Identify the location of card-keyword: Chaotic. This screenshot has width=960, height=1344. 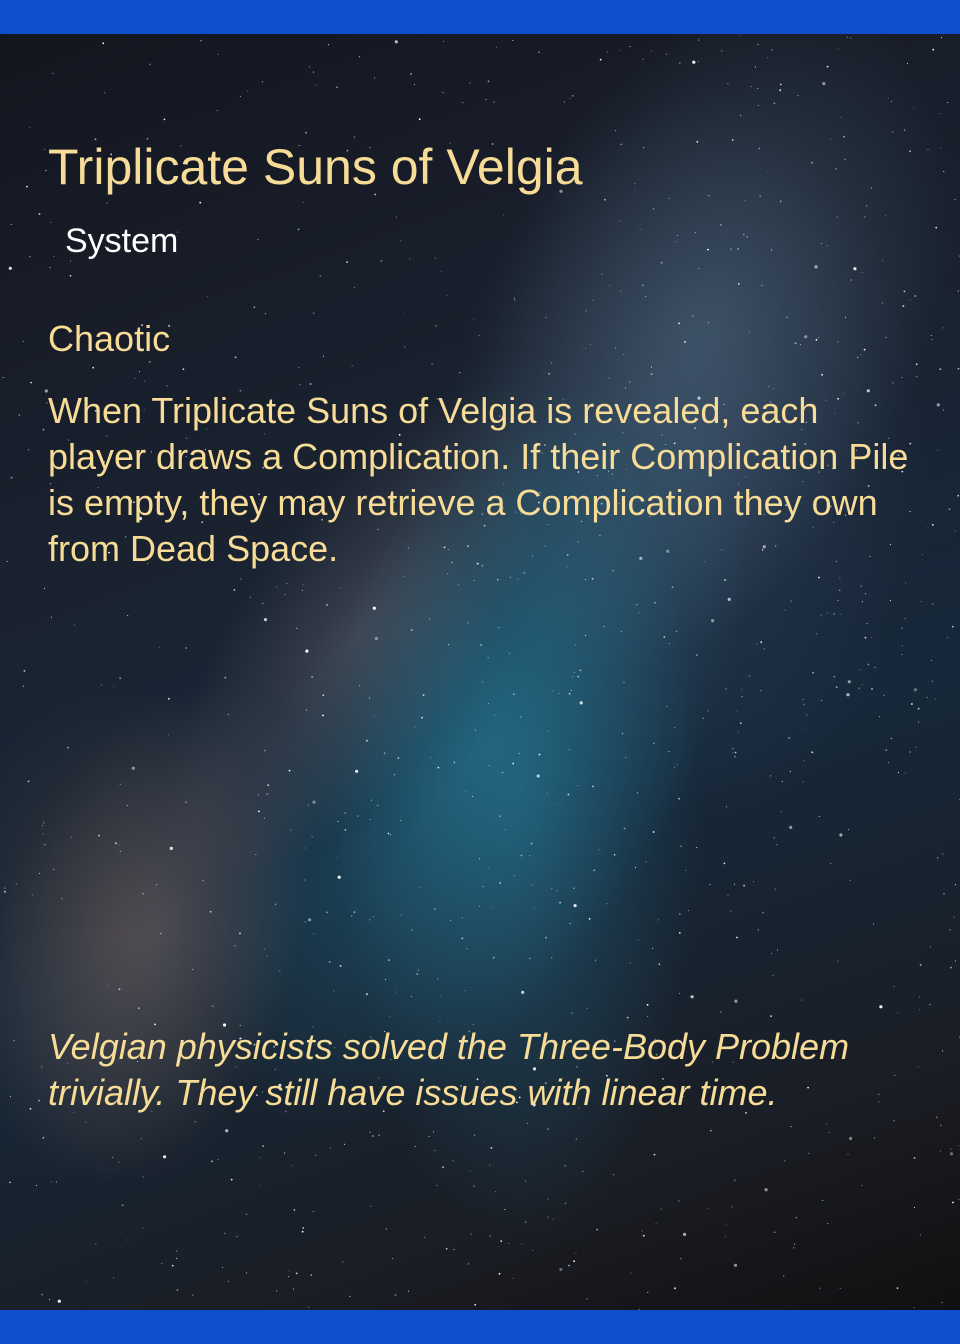
(109, 338).